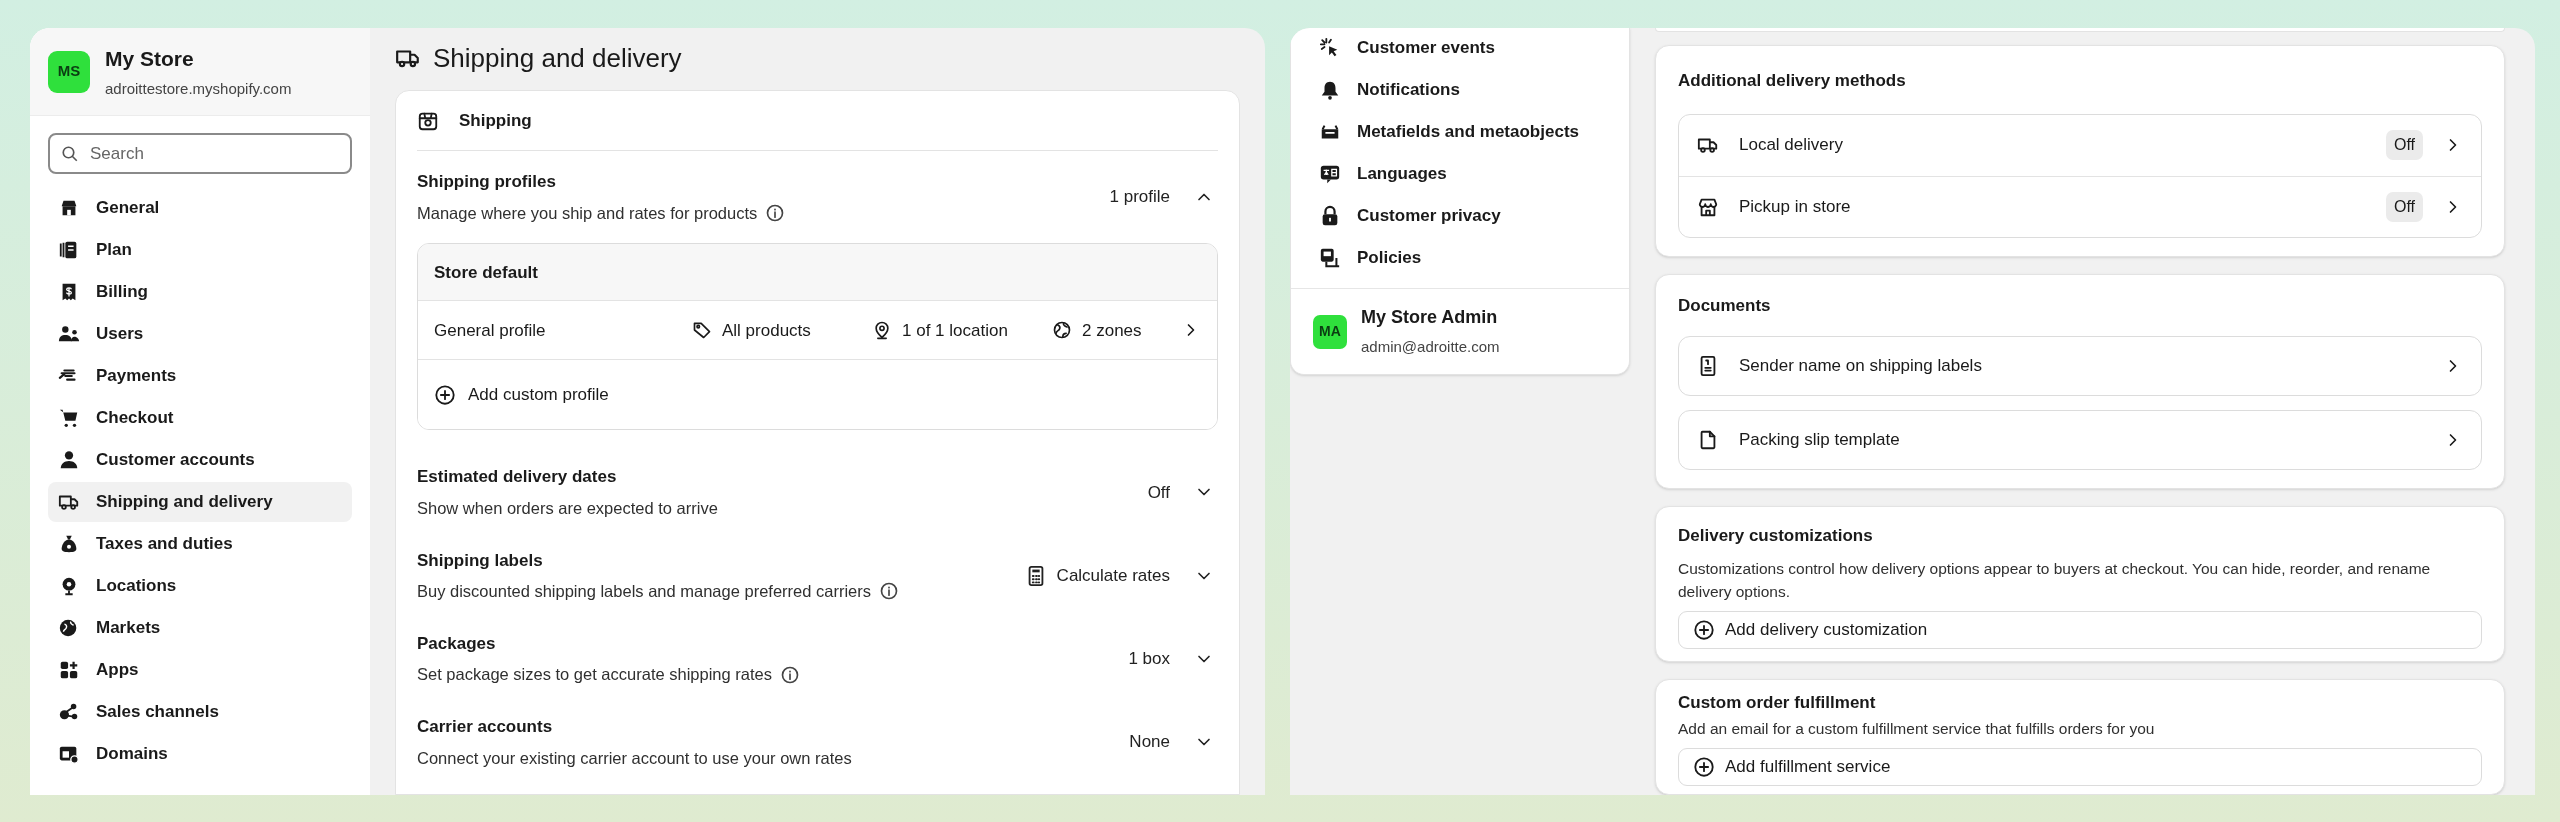  What do you see at coordinates (1792, 81) in the screenshot?
I see `card-title: Additional delivery methods` at bounding box center [1792, 81].